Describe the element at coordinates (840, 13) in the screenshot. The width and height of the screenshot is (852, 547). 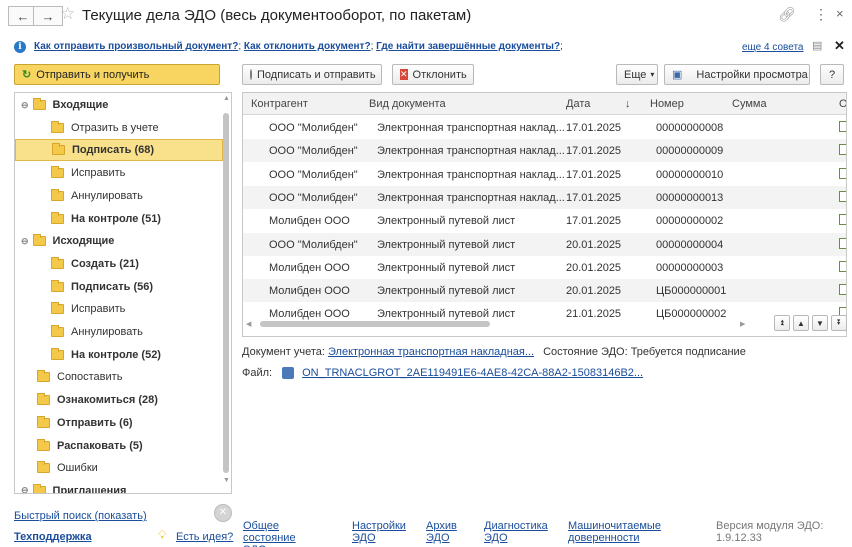
I see `close-window-icon: ×` at that location.